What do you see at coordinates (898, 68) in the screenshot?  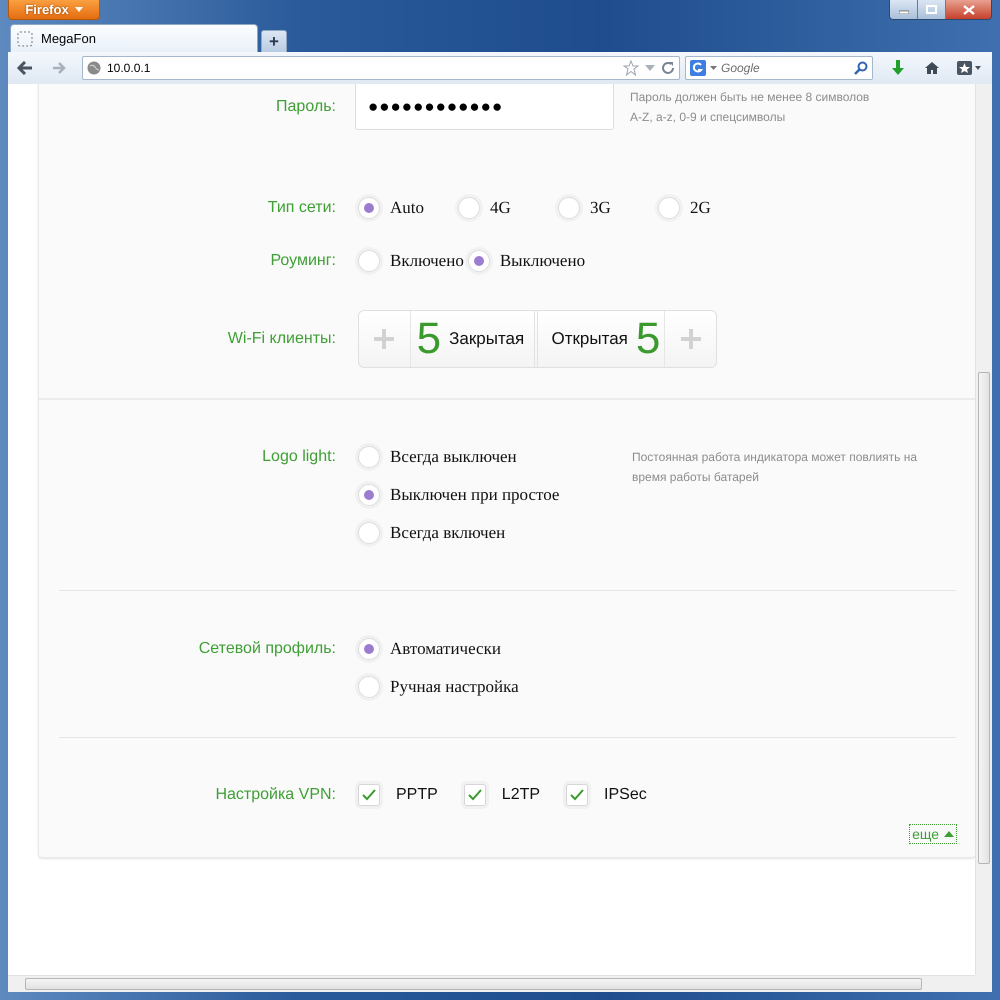 I see `download-arrow-icon` at bounding box center [898, 68].